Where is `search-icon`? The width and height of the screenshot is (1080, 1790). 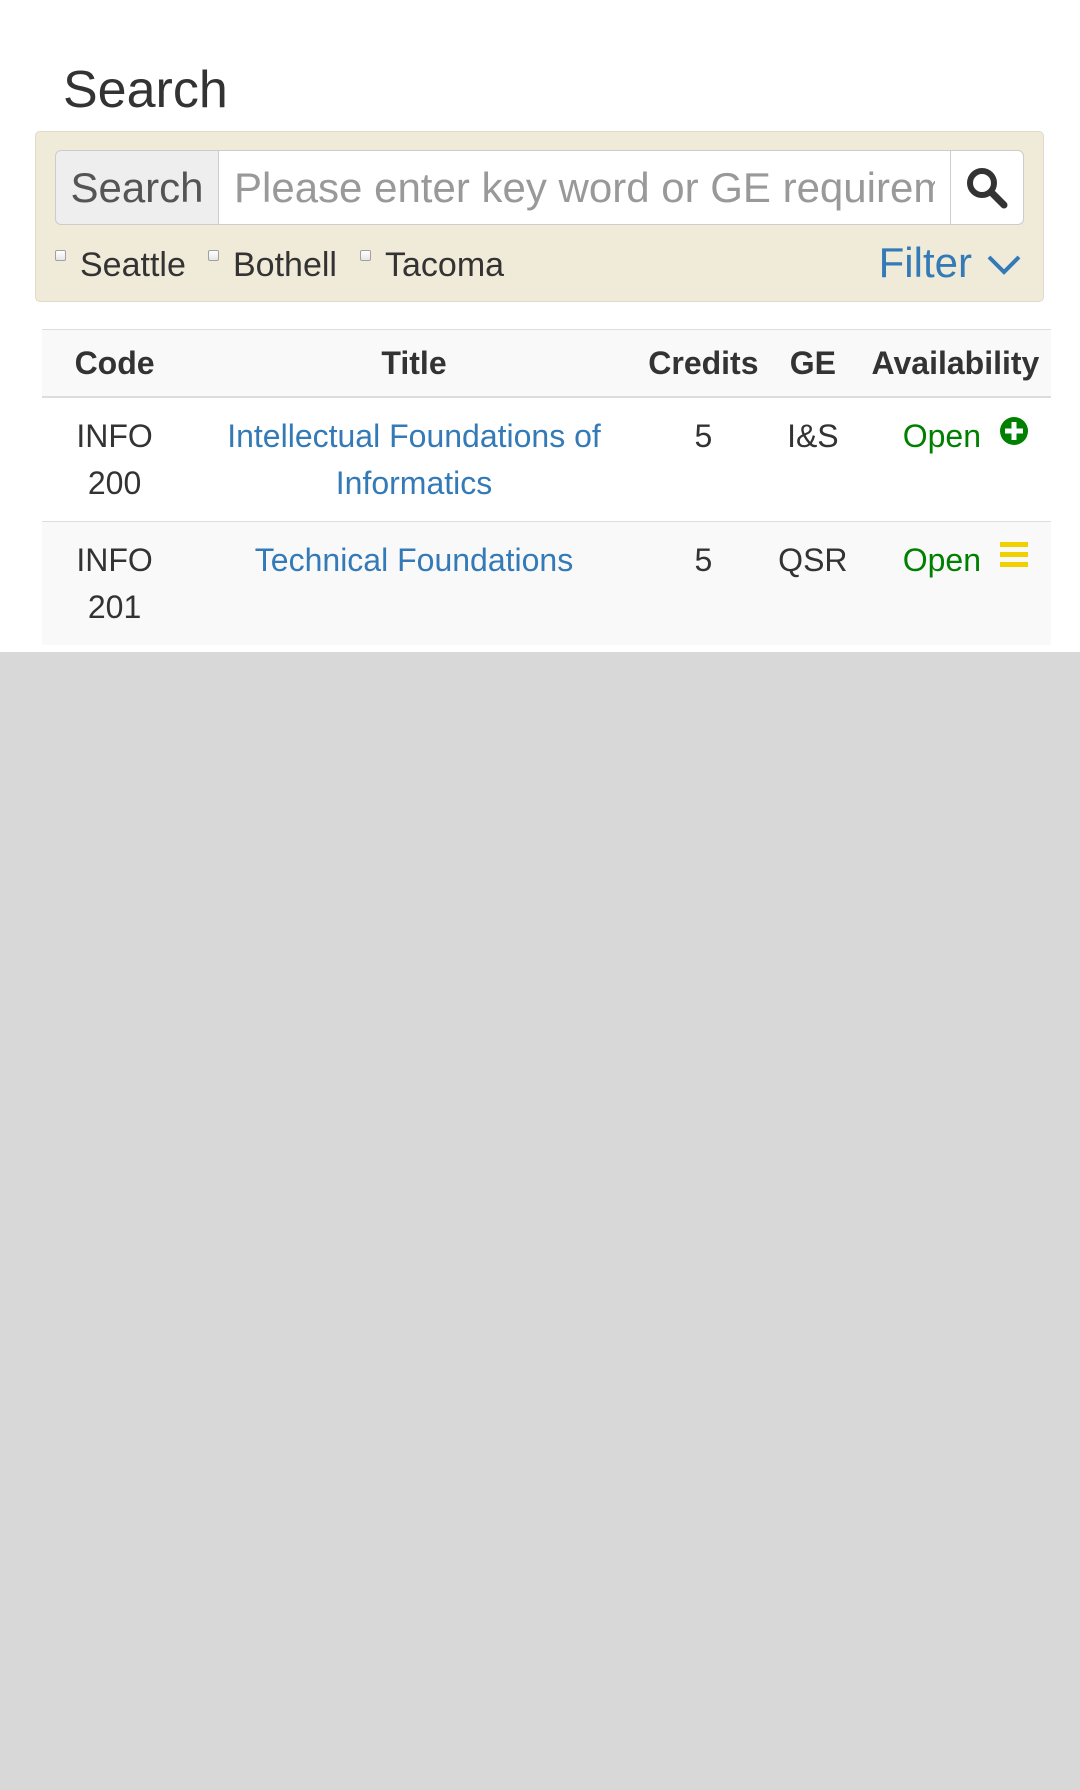
search-icon is located at coordinates (987, 187).